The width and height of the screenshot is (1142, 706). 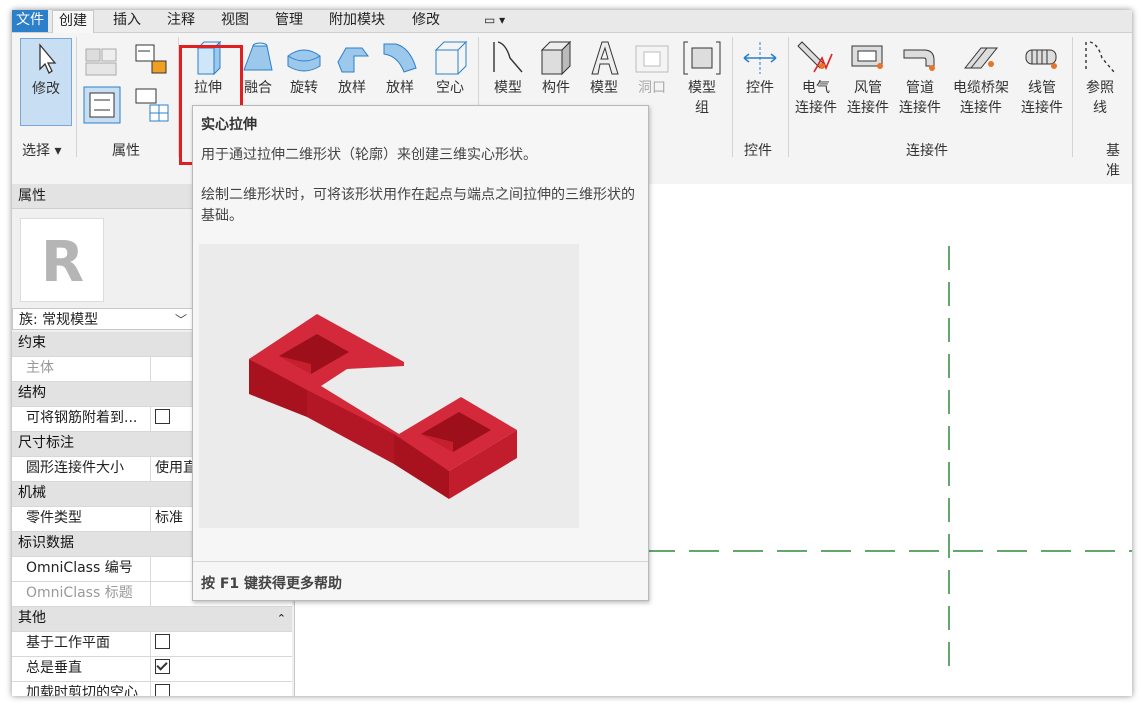 I want to click on tab-modify: 修改, so click(x=426, y=21).